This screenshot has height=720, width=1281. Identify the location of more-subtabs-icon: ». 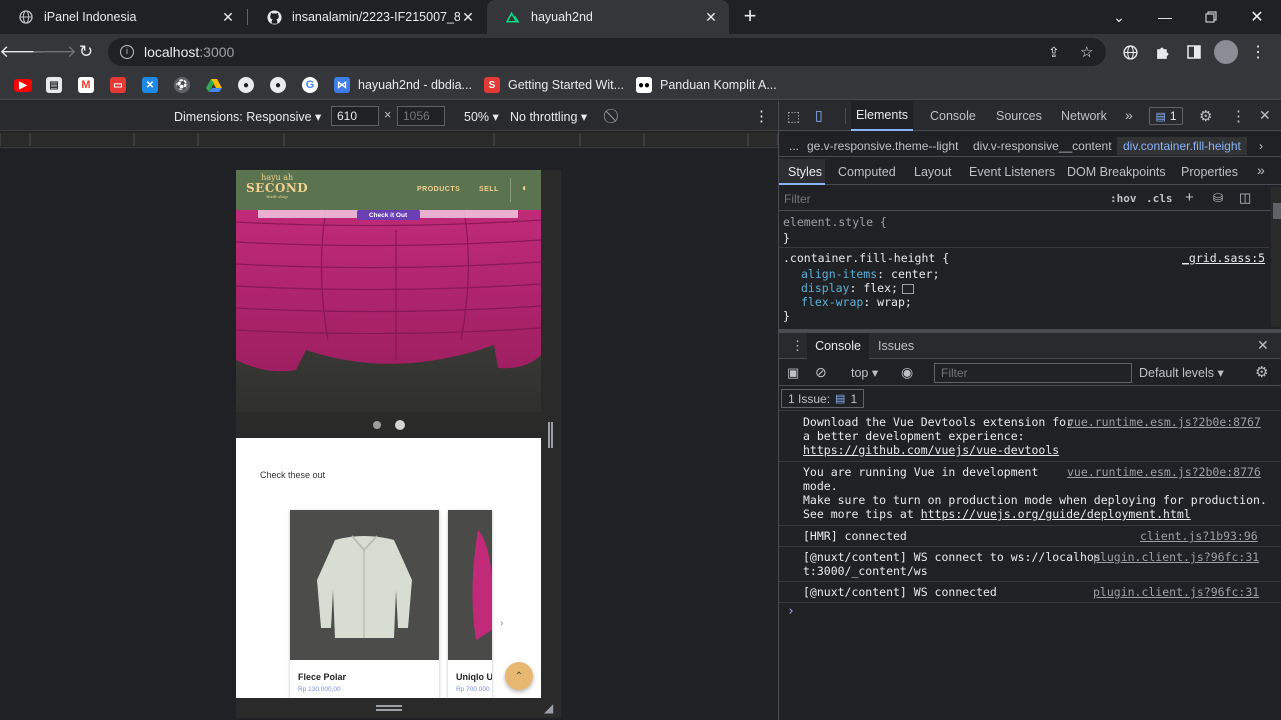
(1261, 170).